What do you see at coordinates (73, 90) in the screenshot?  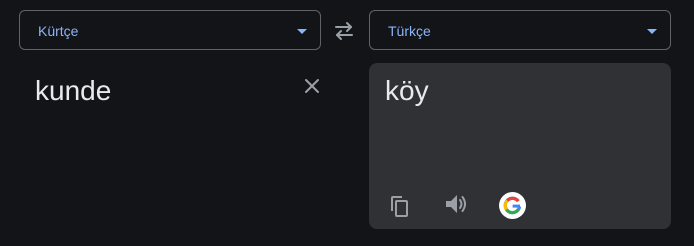 I see `source-text: kunde` at bounding box center [73, 90].